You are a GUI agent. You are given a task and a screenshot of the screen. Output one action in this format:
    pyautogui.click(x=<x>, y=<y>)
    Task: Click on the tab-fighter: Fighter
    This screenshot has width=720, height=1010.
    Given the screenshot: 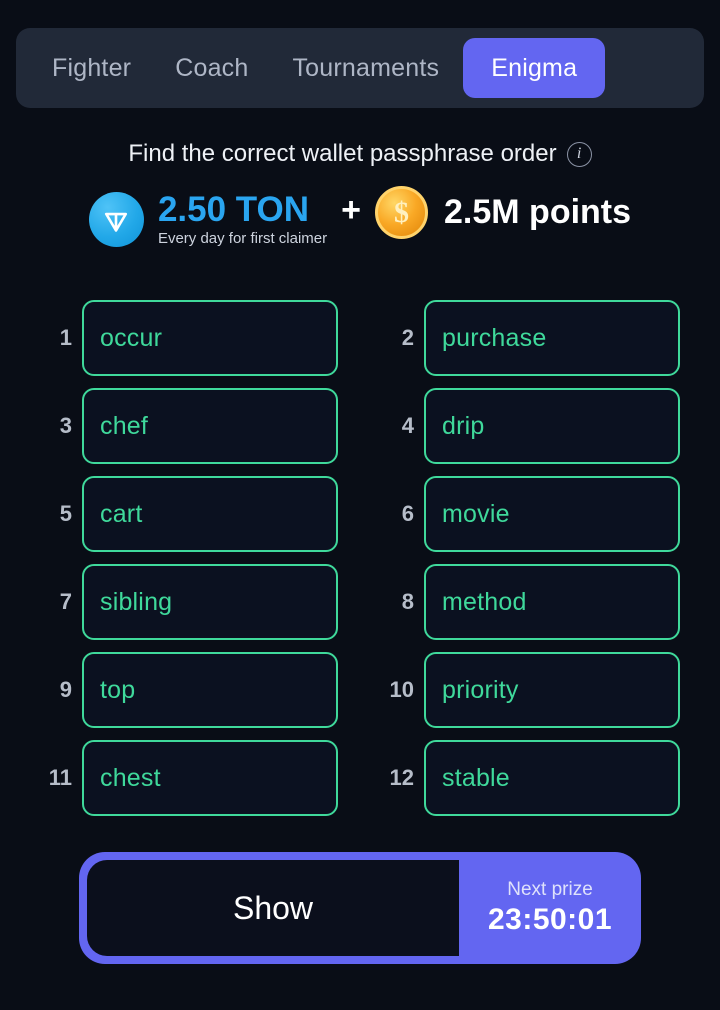 What is the action you would take?
    pyautogui.click(x=91, y=68)
    